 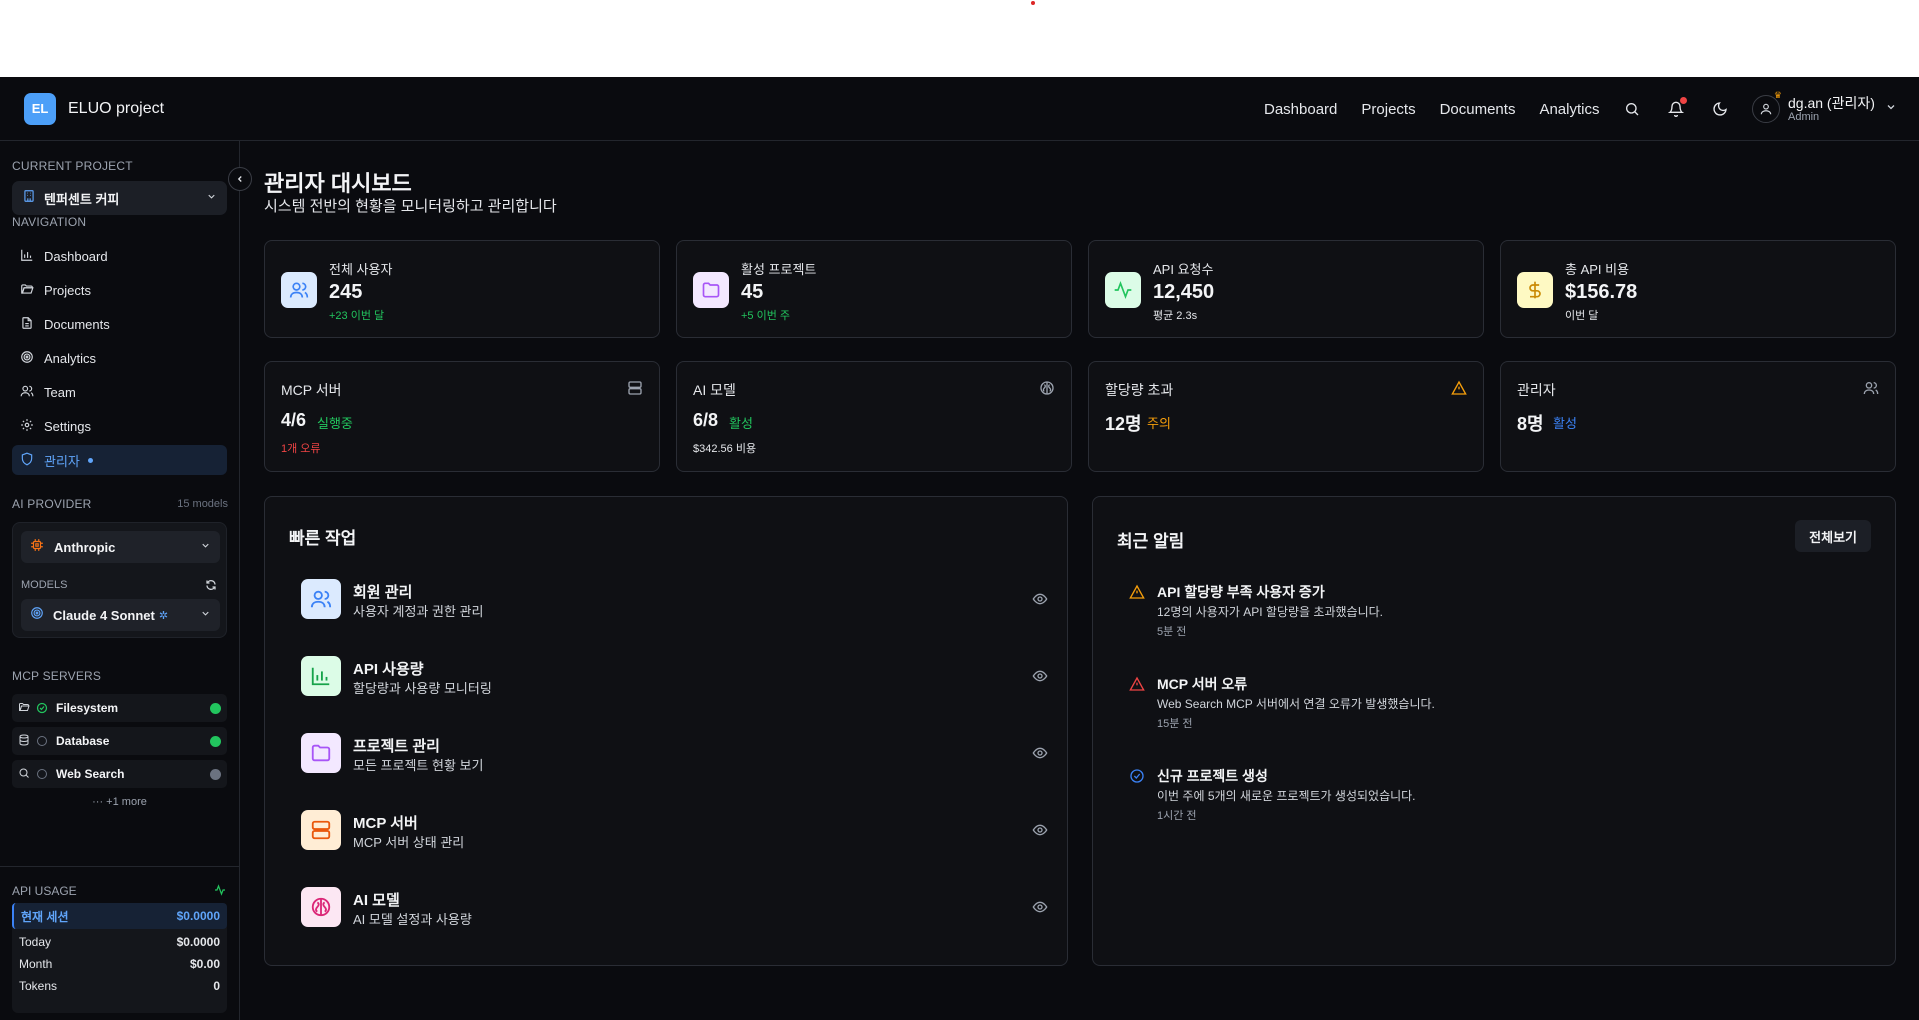 What do you see at coordinates (1804, 116) in the screenshot?
I see `user-role: Admin` at bounding box center [1804, 116].